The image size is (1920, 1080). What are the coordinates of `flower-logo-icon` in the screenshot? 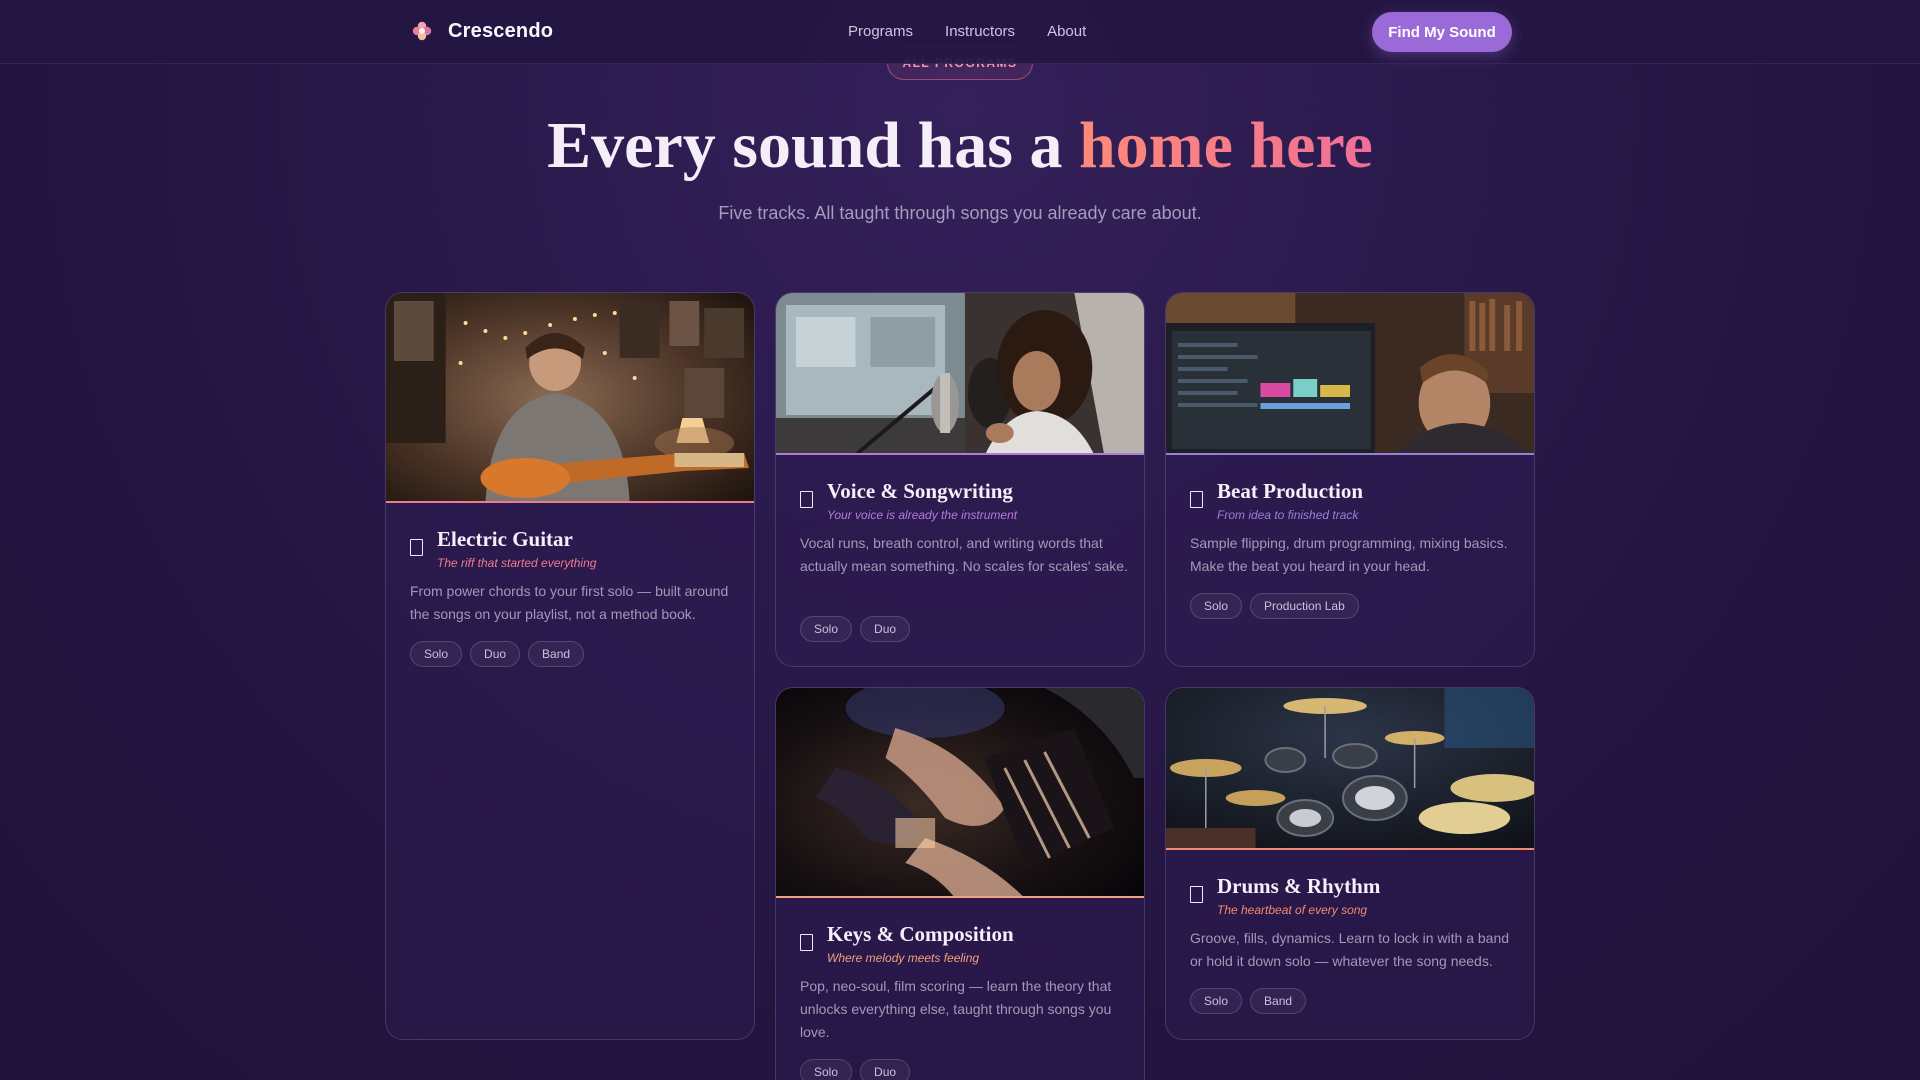 It's located at (422, 31).